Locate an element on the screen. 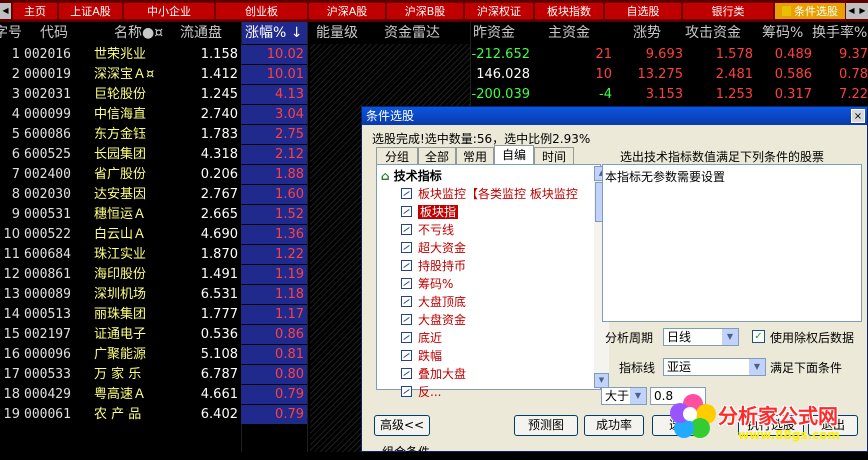 This screenshot has height=460, width=868. col-float-shares: 流通盘 is located at coordinates (210, 33).